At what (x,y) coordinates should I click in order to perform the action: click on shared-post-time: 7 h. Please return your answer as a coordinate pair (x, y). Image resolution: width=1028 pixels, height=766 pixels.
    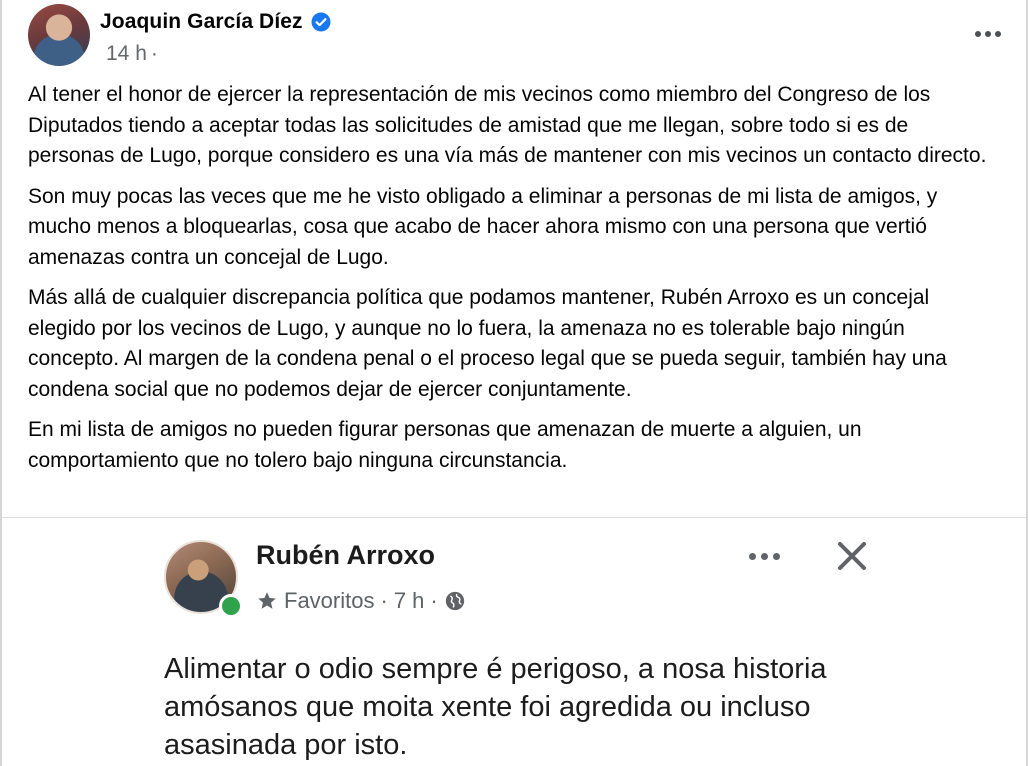
    Looking at the image, I should click on (409, 600).